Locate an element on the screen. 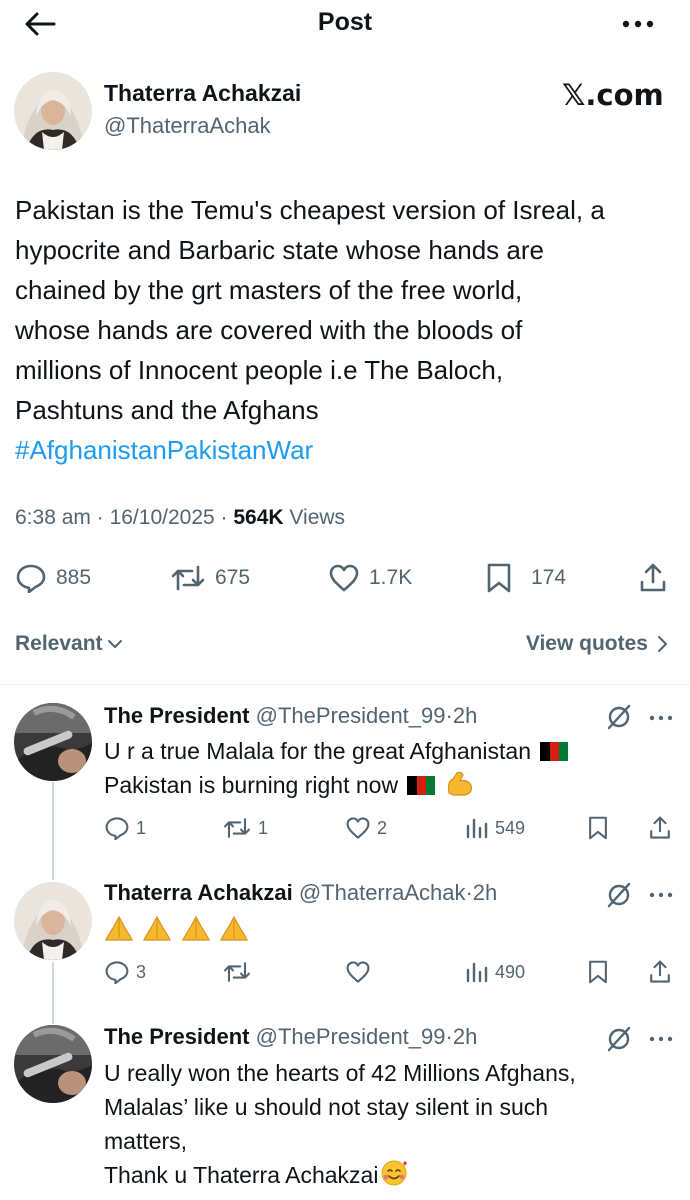  more-options-icon is located at coordinates (638, 24).